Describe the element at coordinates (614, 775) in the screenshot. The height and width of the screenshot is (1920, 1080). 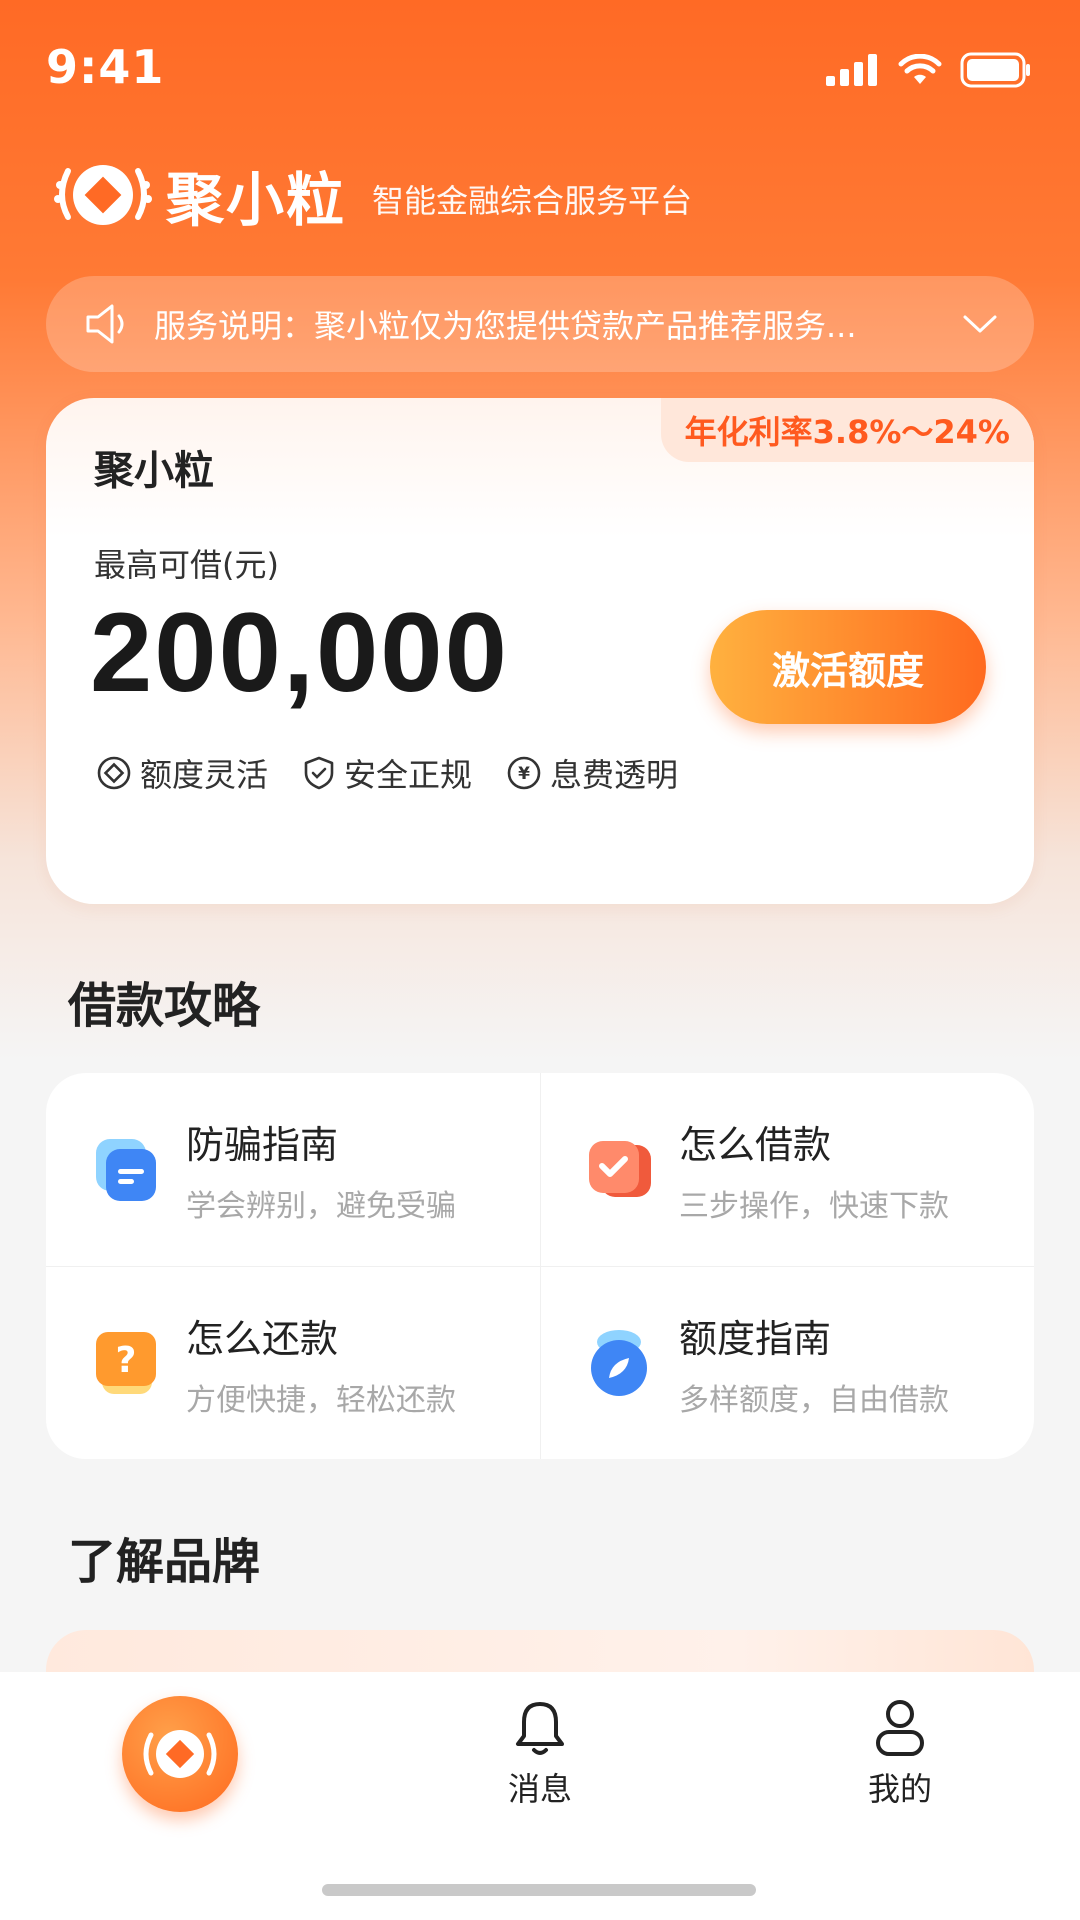
I see `feature-label: 息费透明` at that location.